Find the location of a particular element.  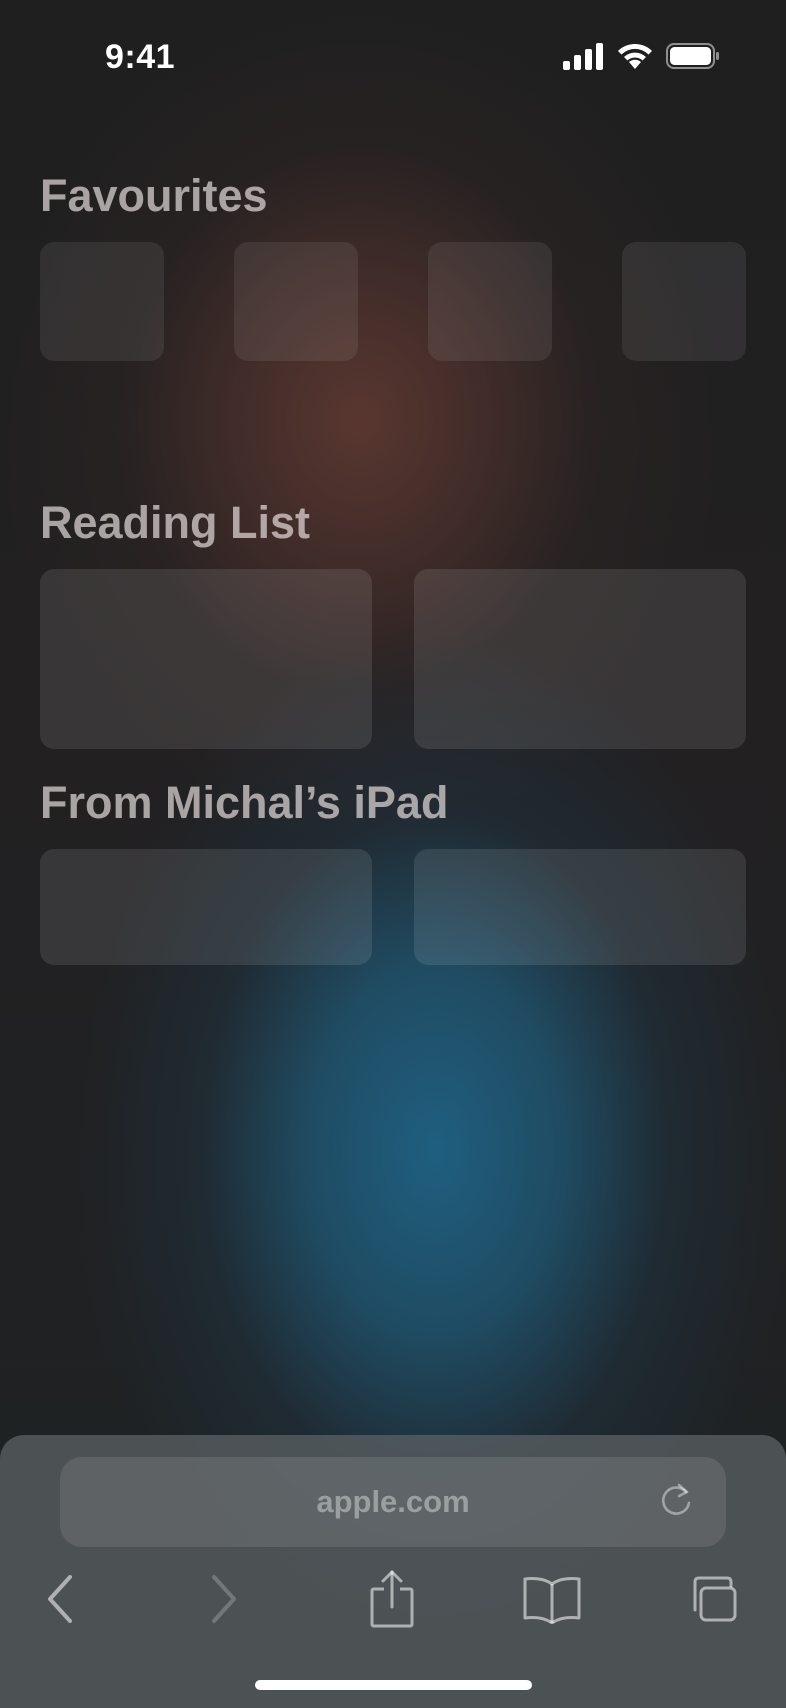

reading-list-title: Reading List is located at coordinates (175, 522).